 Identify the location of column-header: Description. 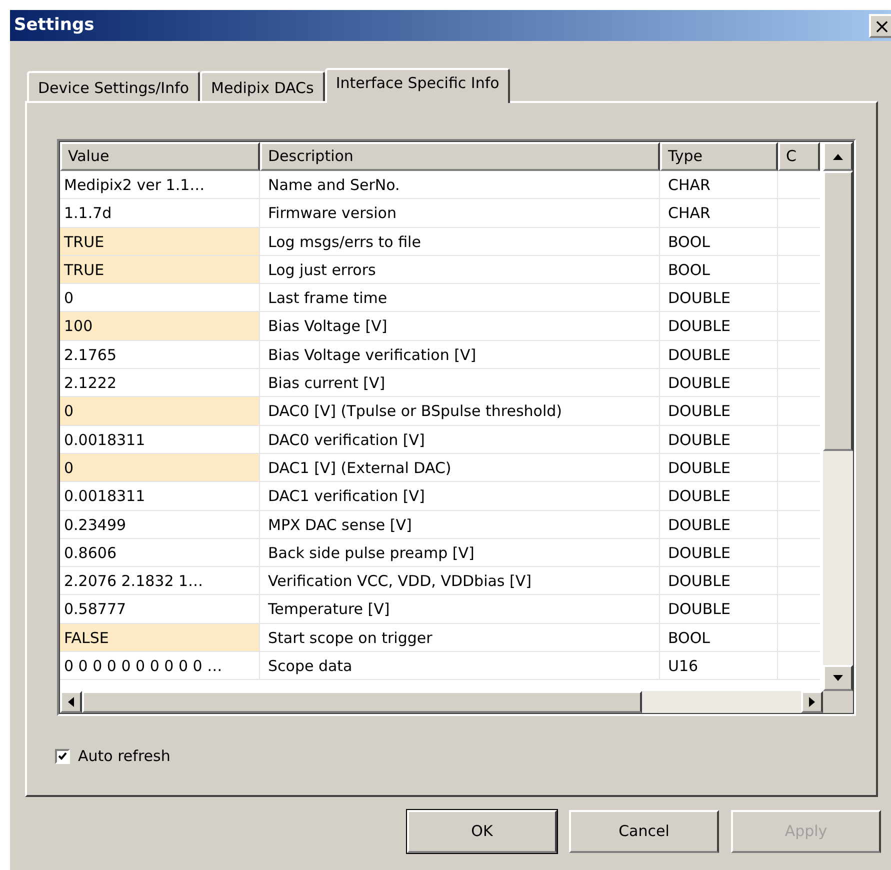
(460, 156).